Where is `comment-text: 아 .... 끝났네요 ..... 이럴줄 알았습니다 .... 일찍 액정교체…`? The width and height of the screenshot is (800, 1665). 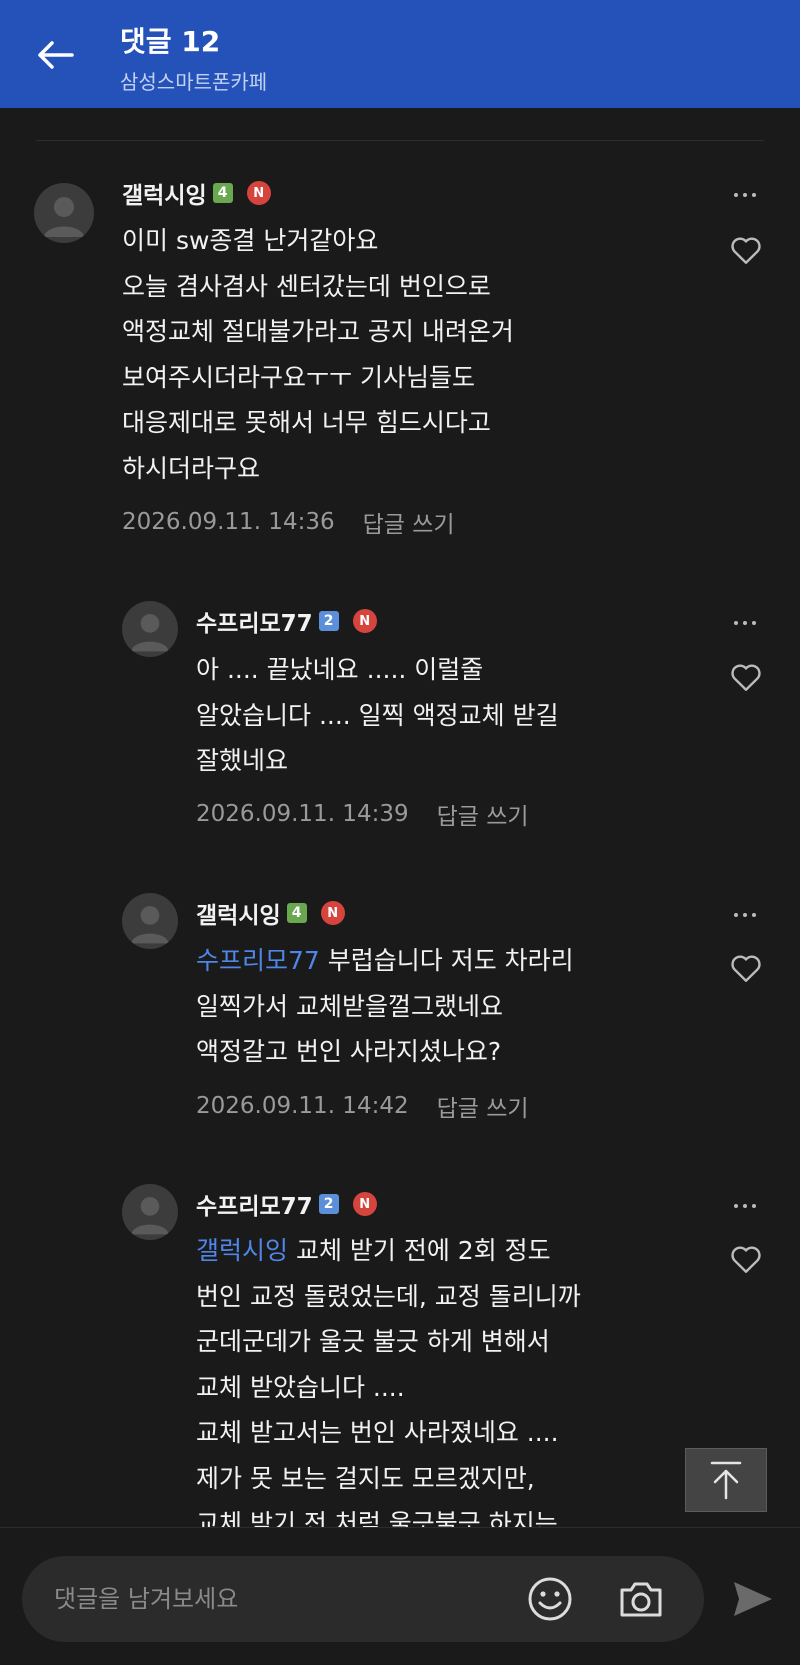
comment-text: 아 .... 끝났네요 ..... 이럴줄 알았습니다 .... 일찍 액정교체… is located at coordinates (377, 715).